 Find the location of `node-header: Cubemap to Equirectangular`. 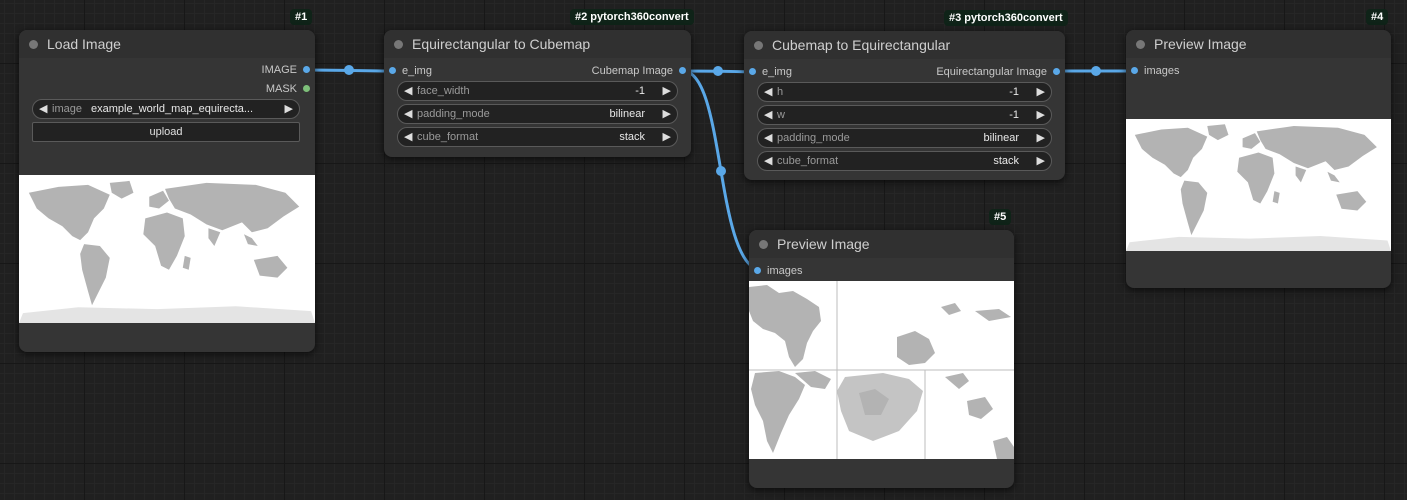

node-header: Cubemap to Equirectangular is located at coordinates (904, 45).